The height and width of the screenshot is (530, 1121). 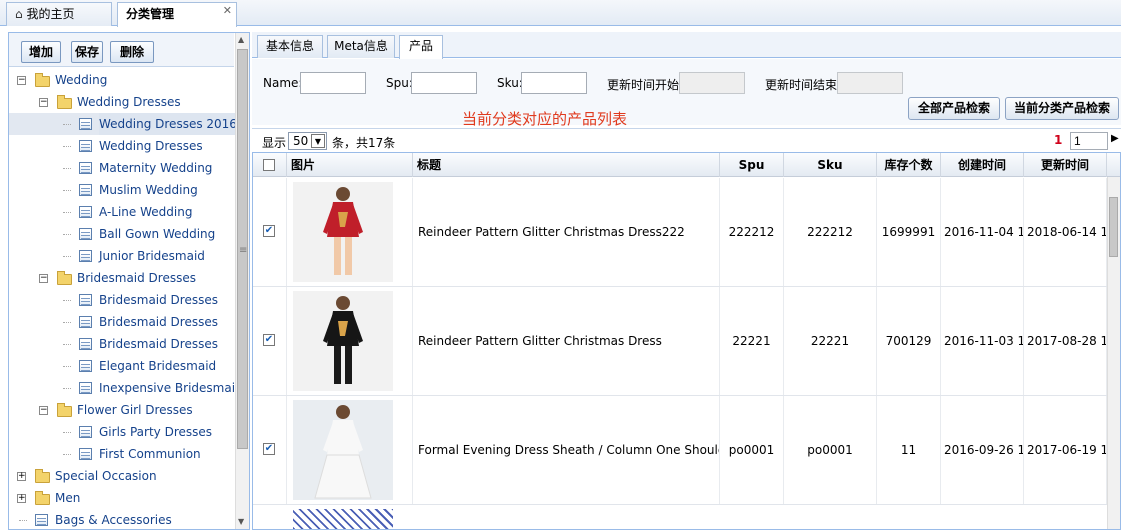 What do you see at coordinates (177, 14) in the screenshot?
I see `tab-category-management: 分类管理 ✕` at bounding box center [177, 14].